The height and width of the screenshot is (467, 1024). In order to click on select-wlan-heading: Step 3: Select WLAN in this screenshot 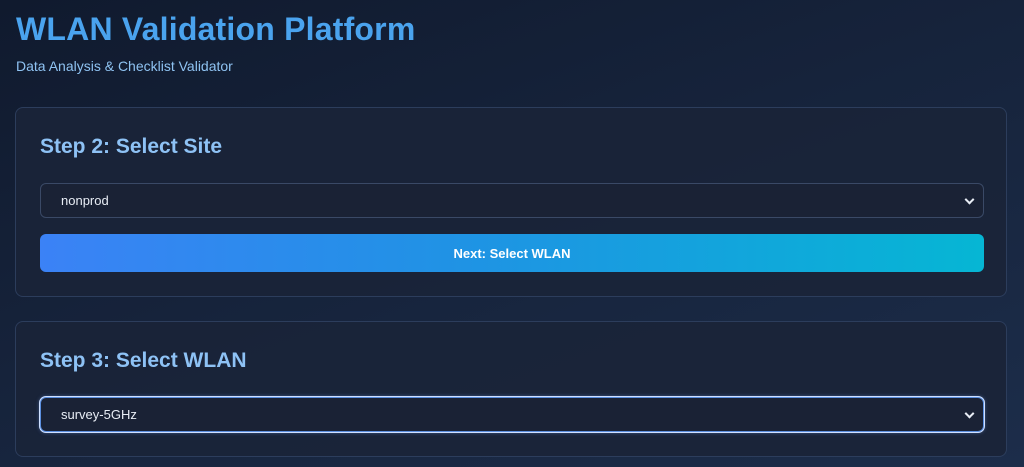, I will do `click(143, 360)`.